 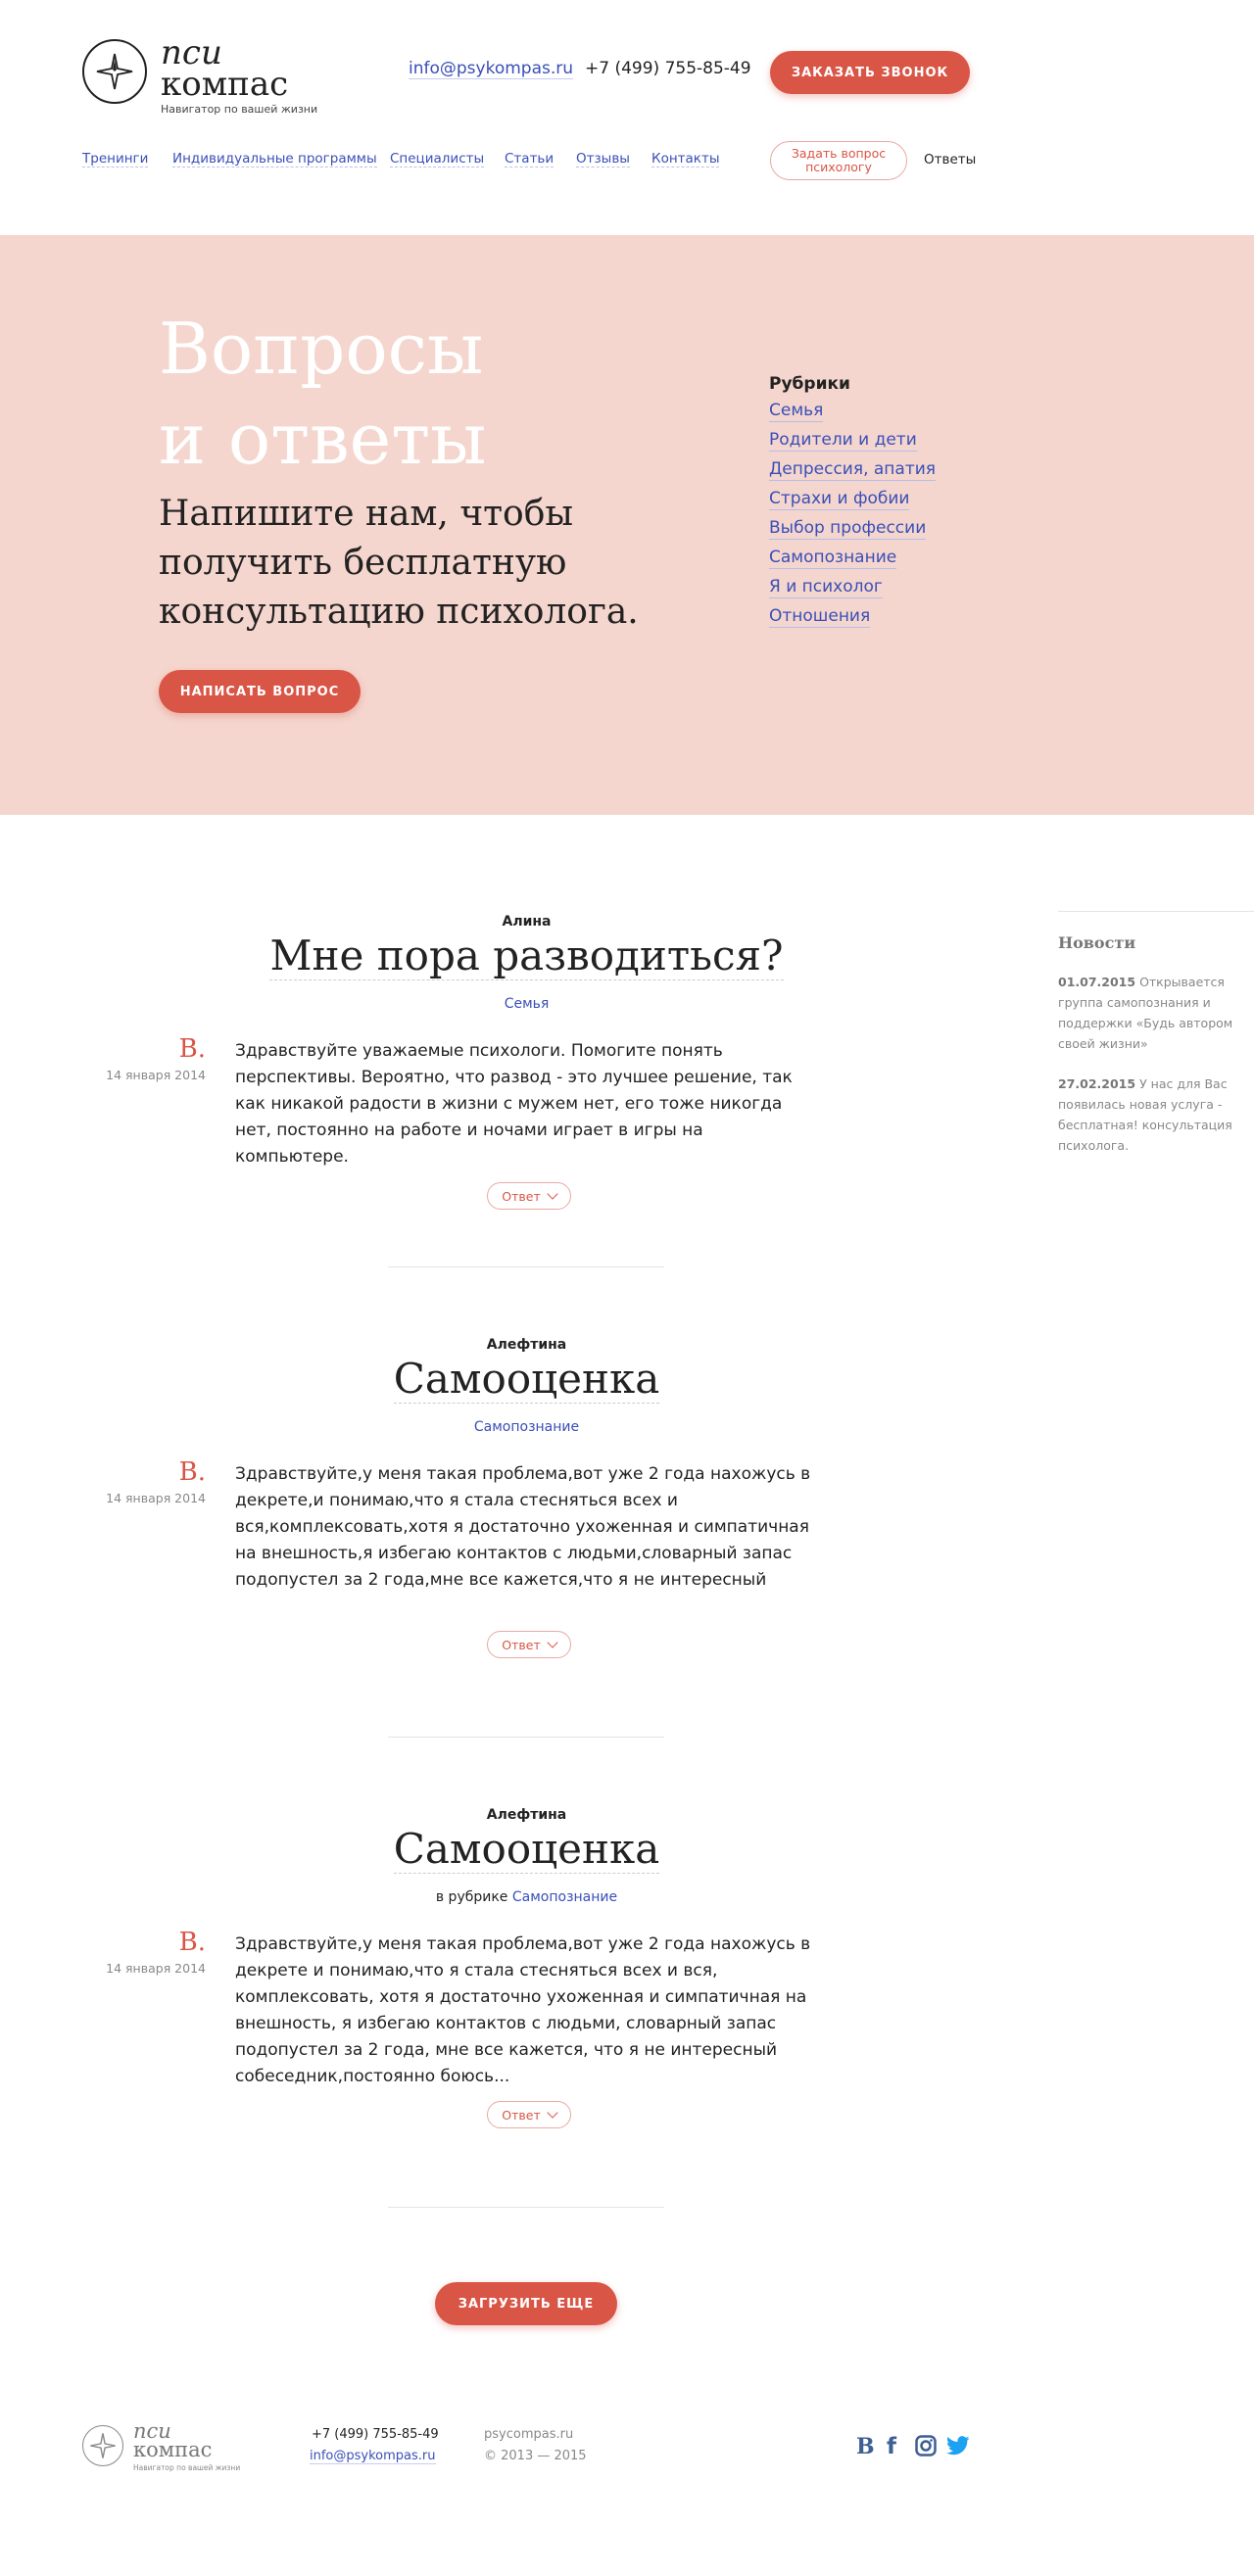 I want to click on hero-title: Вопросы и ответы, so click(x=322, y=394).